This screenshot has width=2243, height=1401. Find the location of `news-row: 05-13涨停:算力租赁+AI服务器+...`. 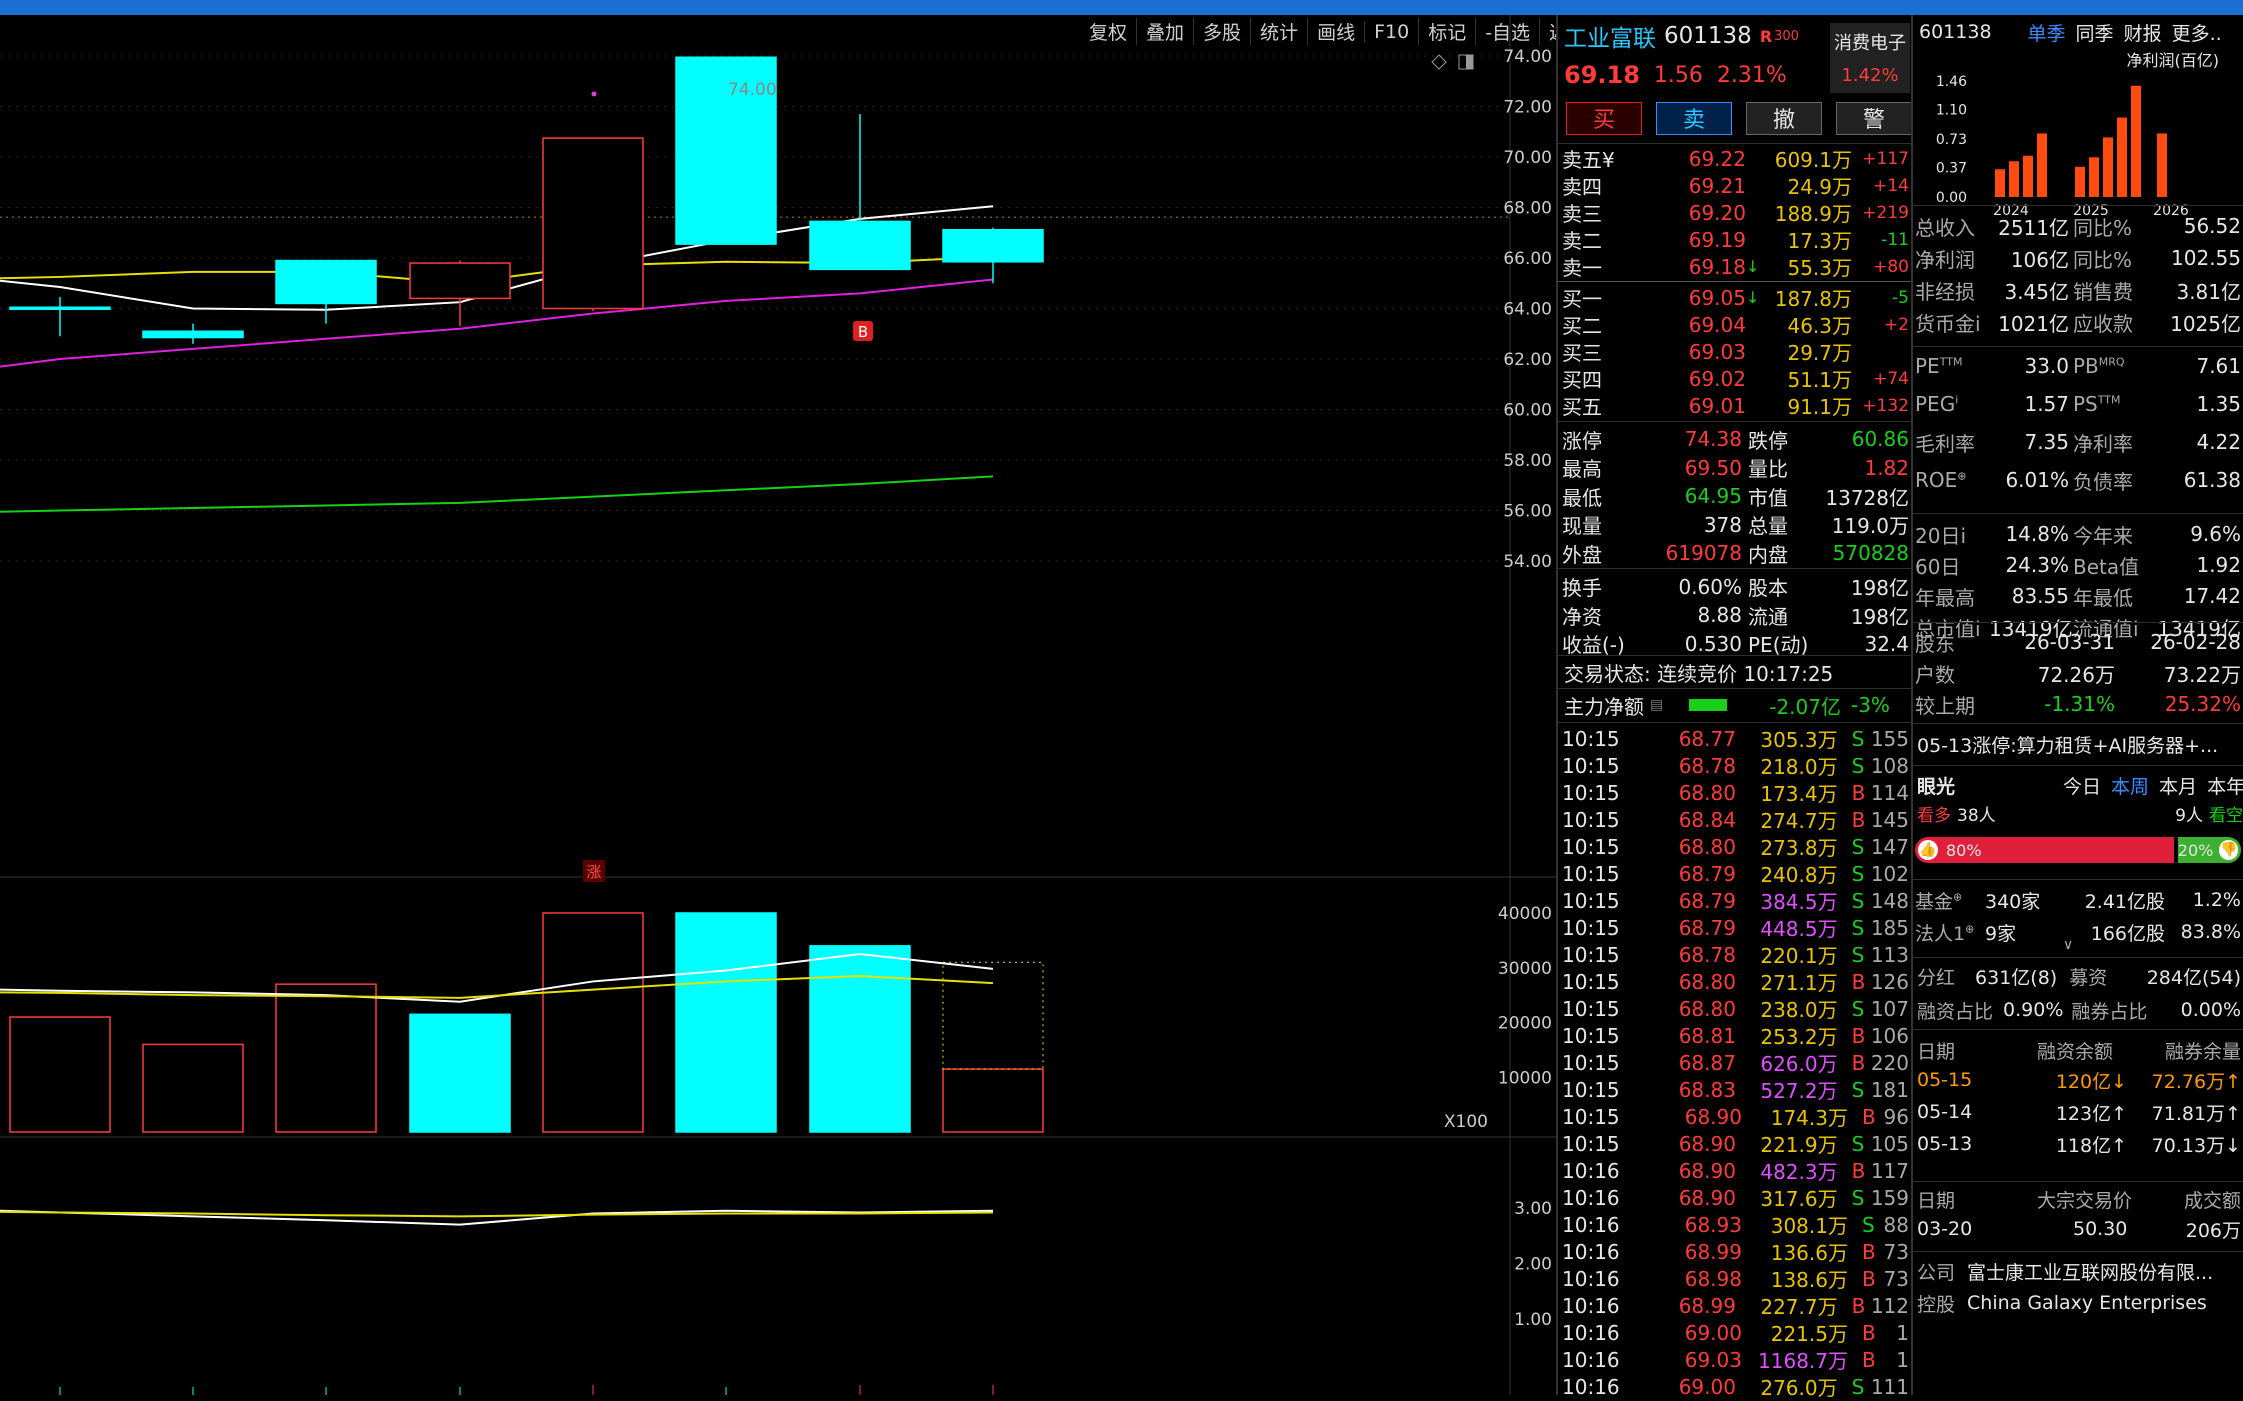

news-row: 05-13涨停:算力租赁+AI服务器+... is located at coordinates (2078, 744).